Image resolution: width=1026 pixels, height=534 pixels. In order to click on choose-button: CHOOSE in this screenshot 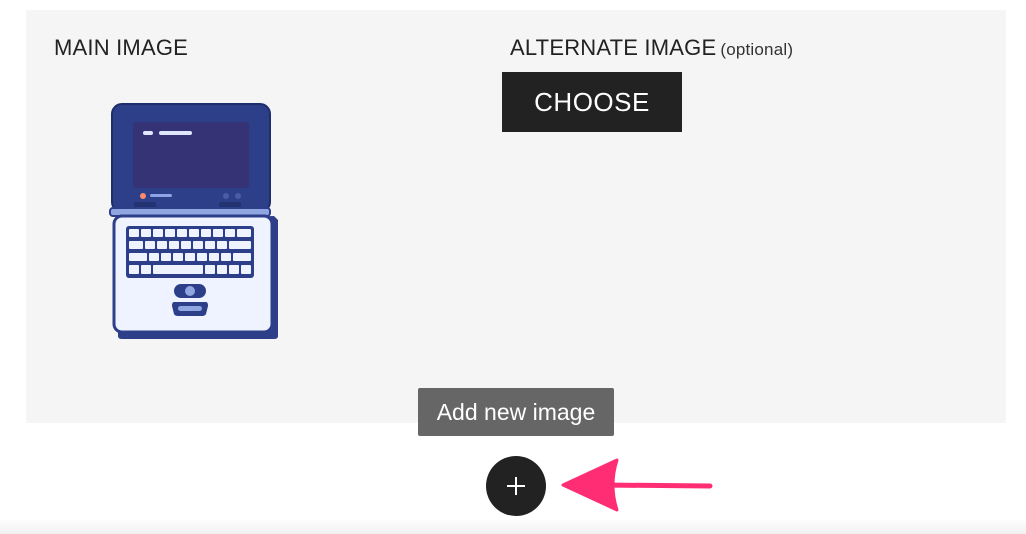, I will do `click(592, 102)`.